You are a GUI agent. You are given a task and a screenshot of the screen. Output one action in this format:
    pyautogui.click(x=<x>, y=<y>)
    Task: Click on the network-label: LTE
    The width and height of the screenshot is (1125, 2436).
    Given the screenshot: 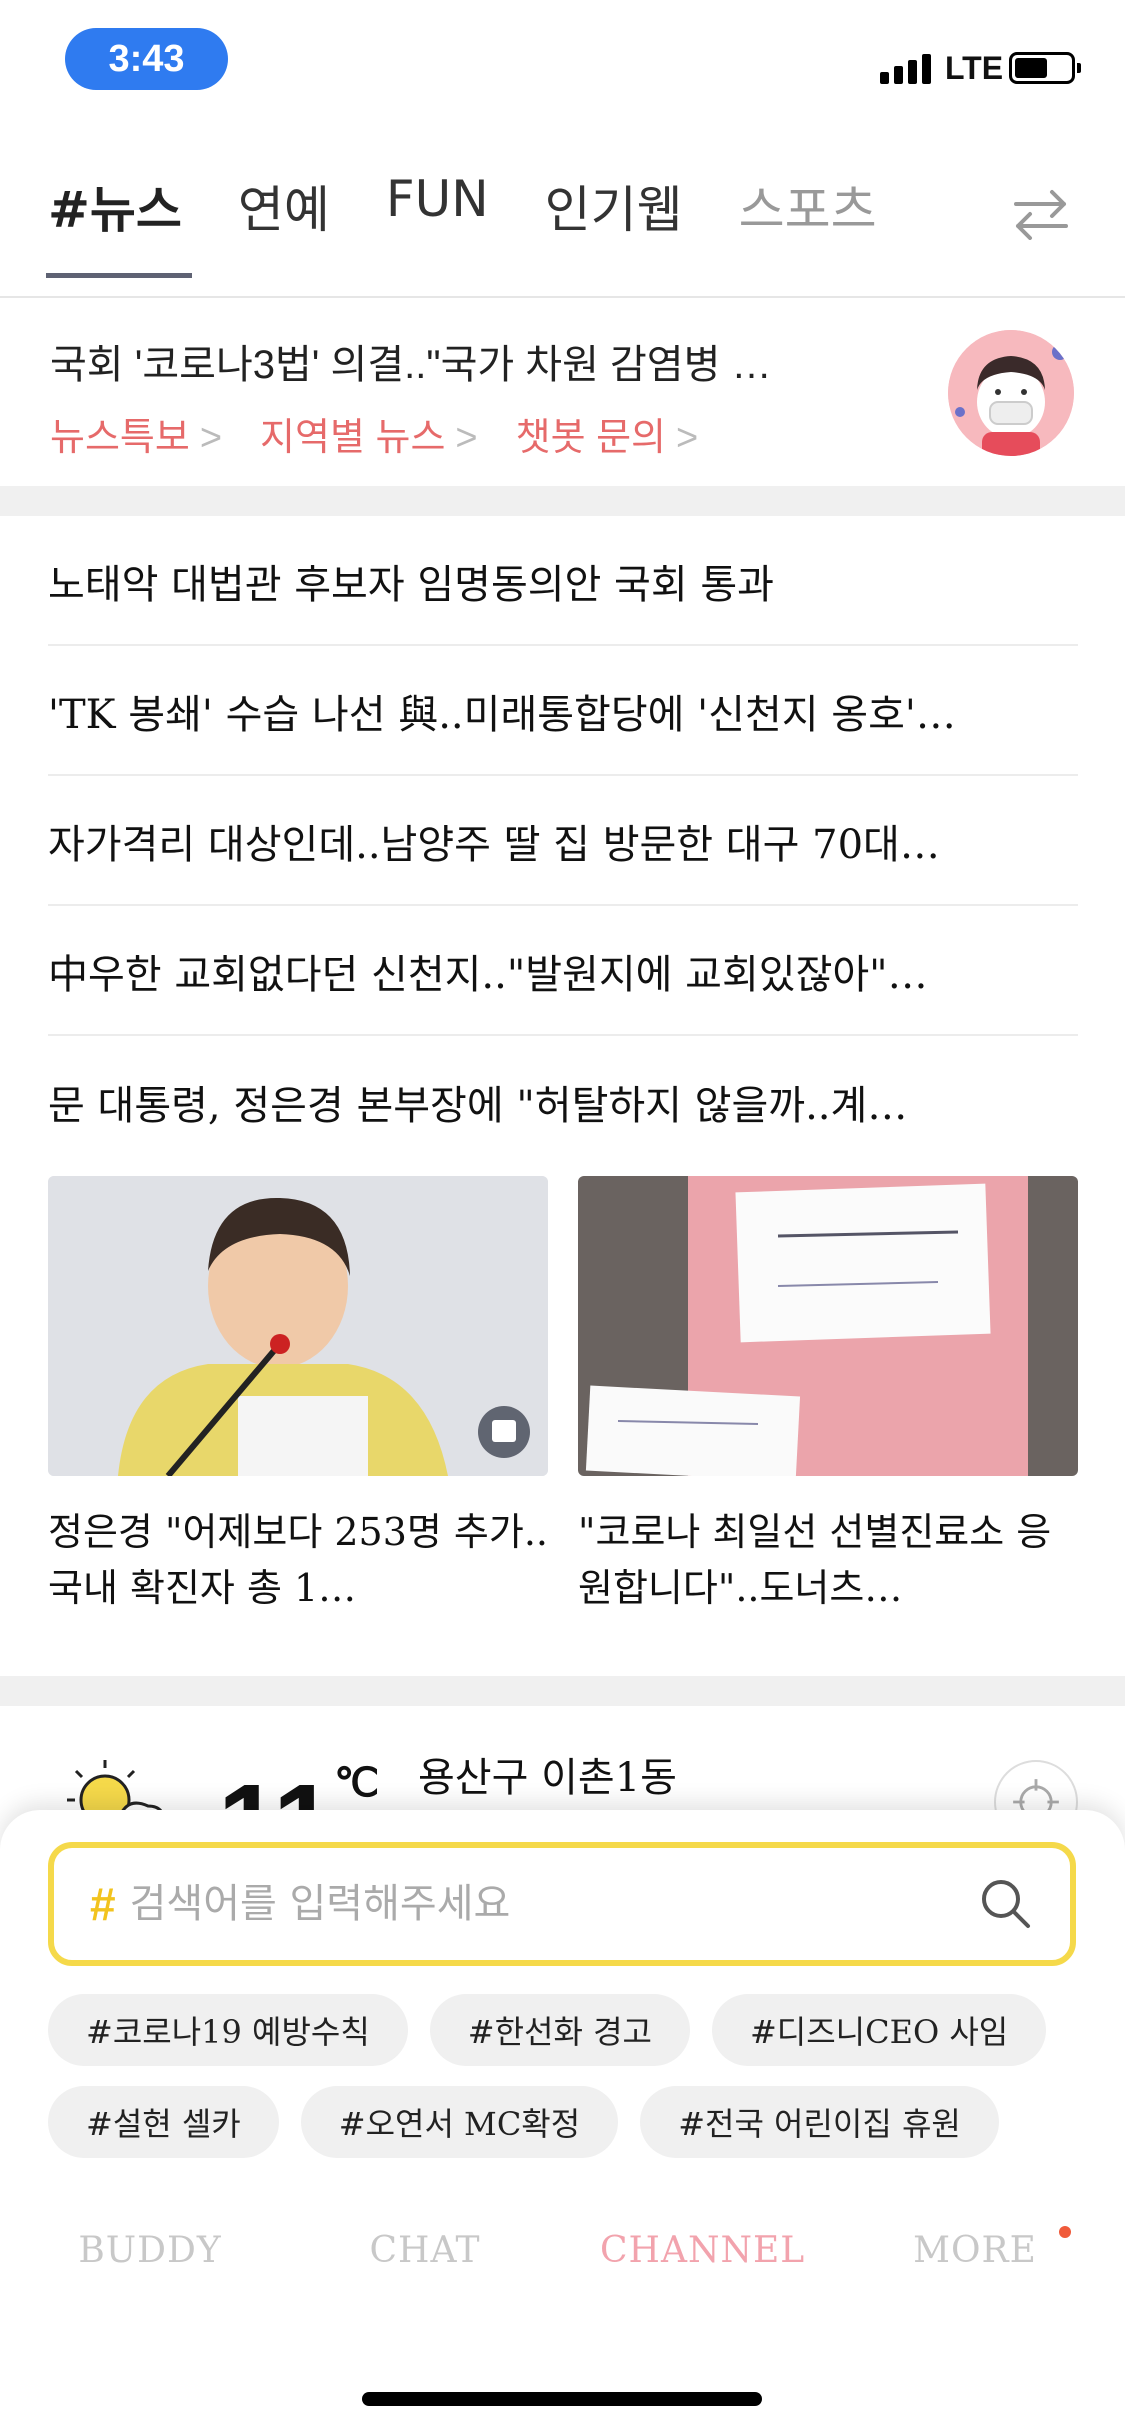 What is the action you would take?
    pyautogui.click(x=974, y=68)
    